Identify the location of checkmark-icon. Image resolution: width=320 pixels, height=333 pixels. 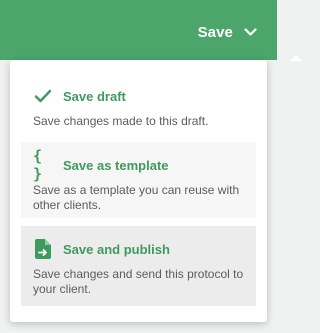
(43, 96).